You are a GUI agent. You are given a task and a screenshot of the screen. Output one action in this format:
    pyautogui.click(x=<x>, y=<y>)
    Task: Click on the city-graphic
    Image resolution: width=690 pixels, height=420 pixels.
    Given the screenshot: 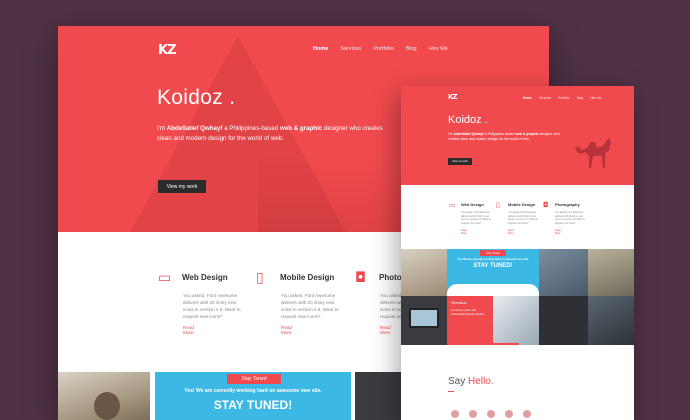 What is the action you would take?
    pyautogui.click(x=493, y=290)
    